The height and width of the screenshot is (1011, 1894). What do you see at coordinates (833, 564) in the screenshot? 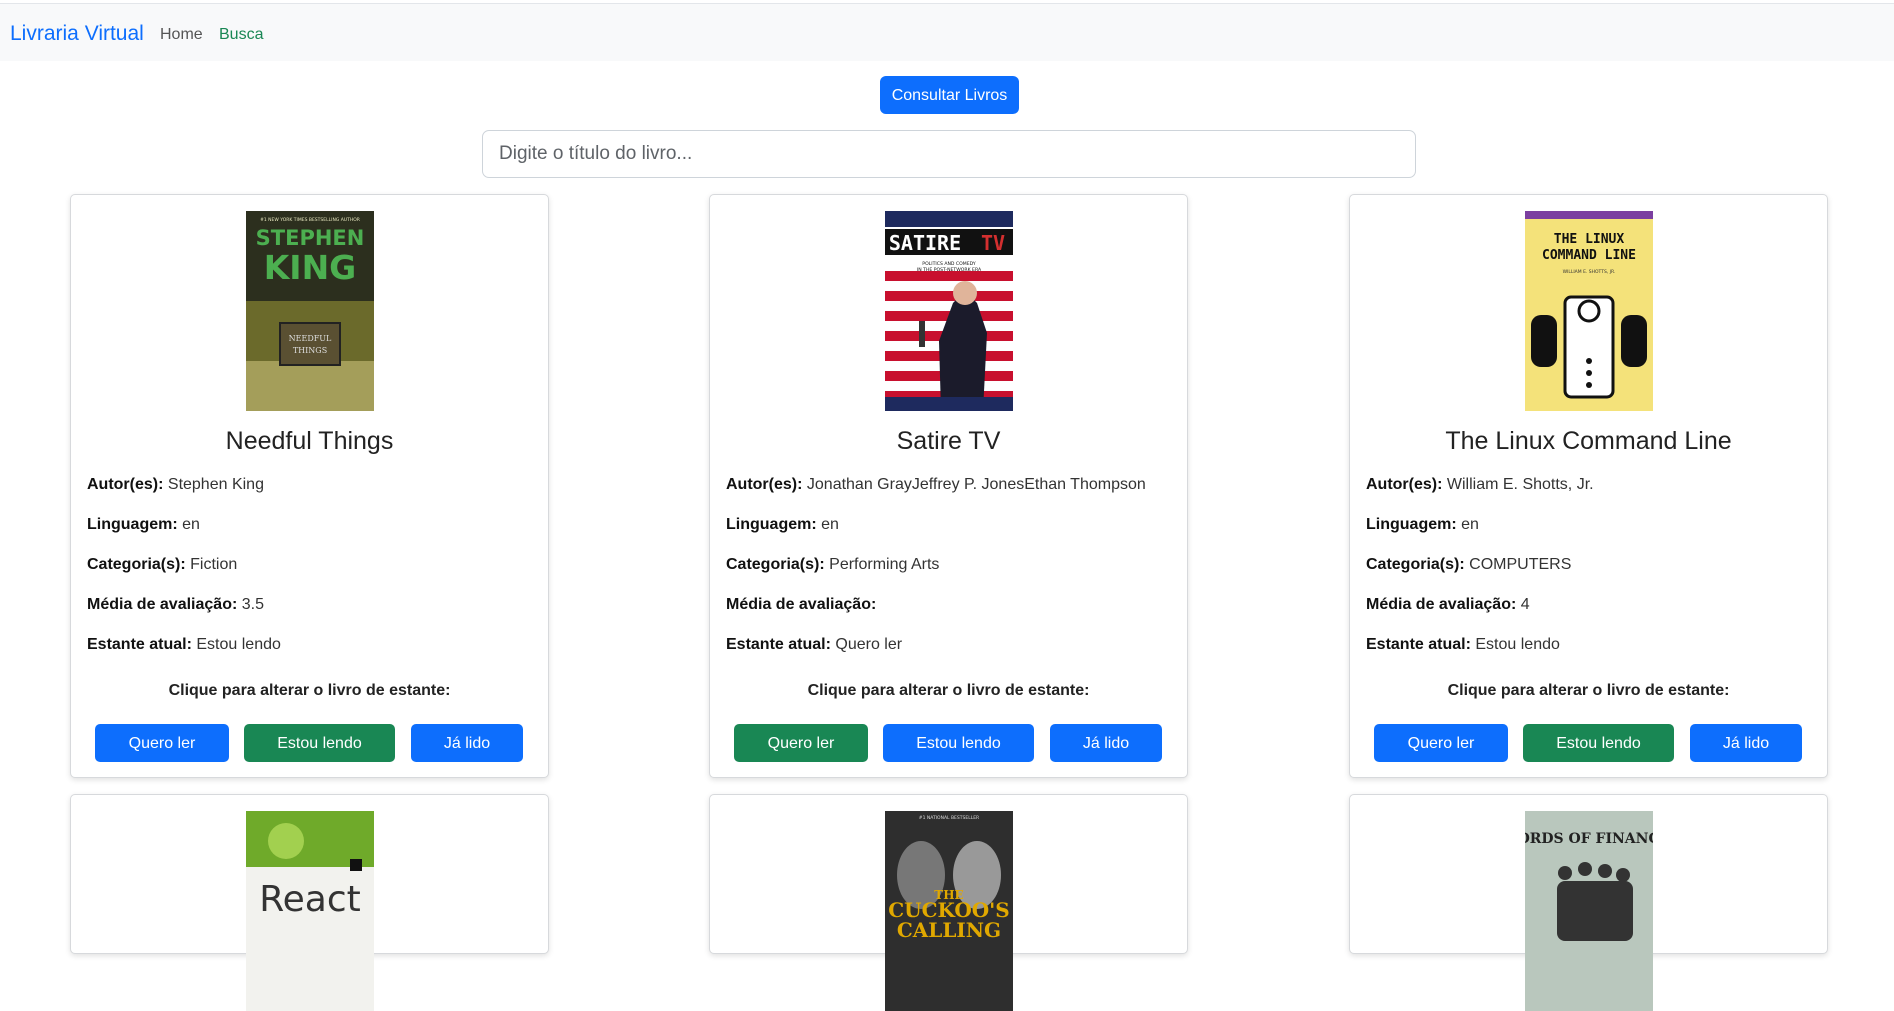
I see `book-categories: Categoria(s): Performing Arts` at bounding box center [833, 564].